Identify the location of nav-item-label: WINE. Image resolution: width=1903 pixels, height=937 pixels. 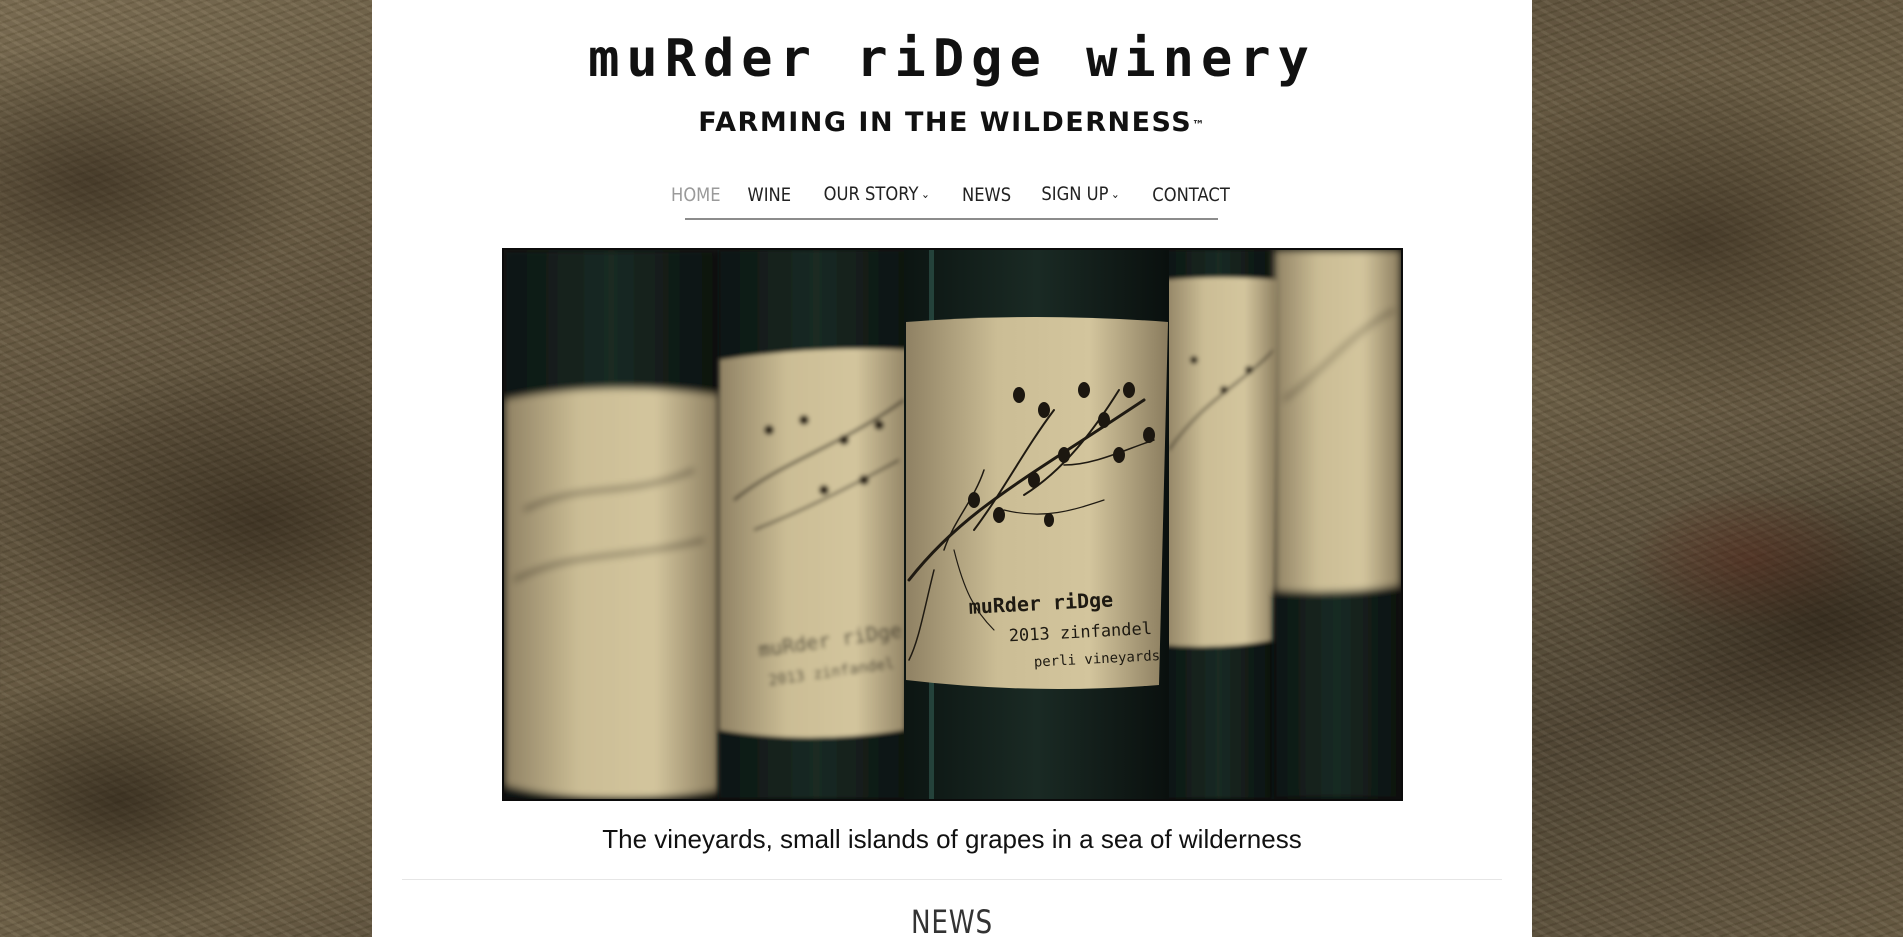
(769, 195).